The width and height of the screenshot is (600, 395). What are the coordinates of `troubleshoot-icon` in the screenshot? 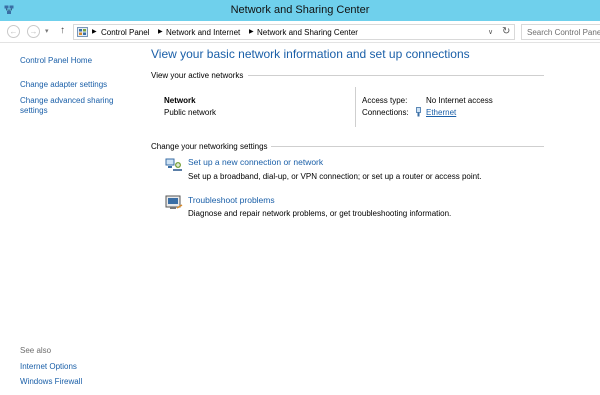 It's located at (174, 202).